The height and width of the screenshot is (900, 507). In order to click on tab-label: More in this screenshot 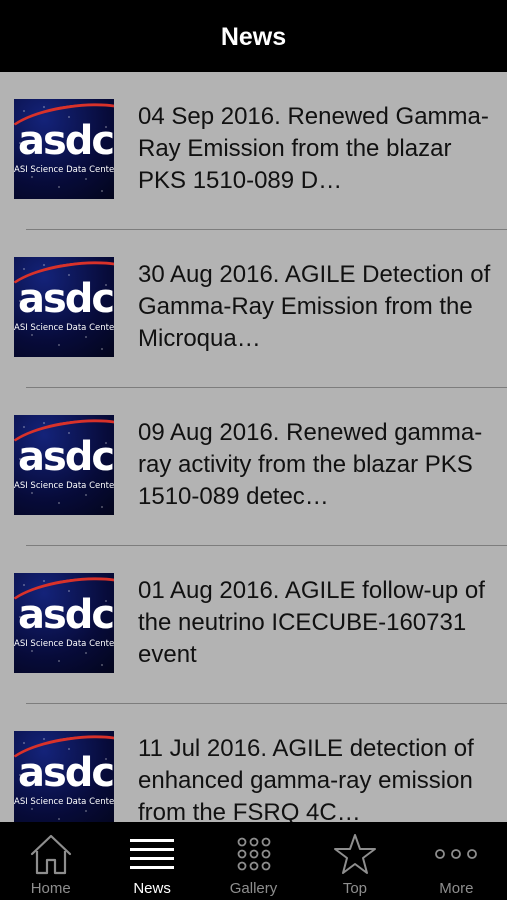, I will do `click(456, 888)`.